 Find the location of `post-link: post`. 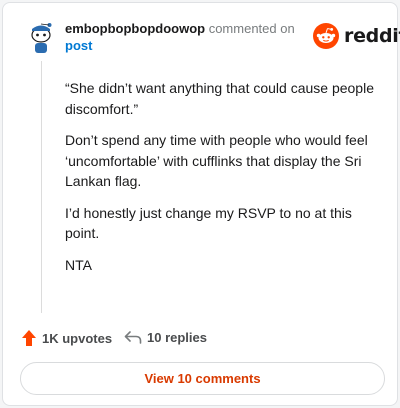

post-link: post is located at coordinates (185, 45).